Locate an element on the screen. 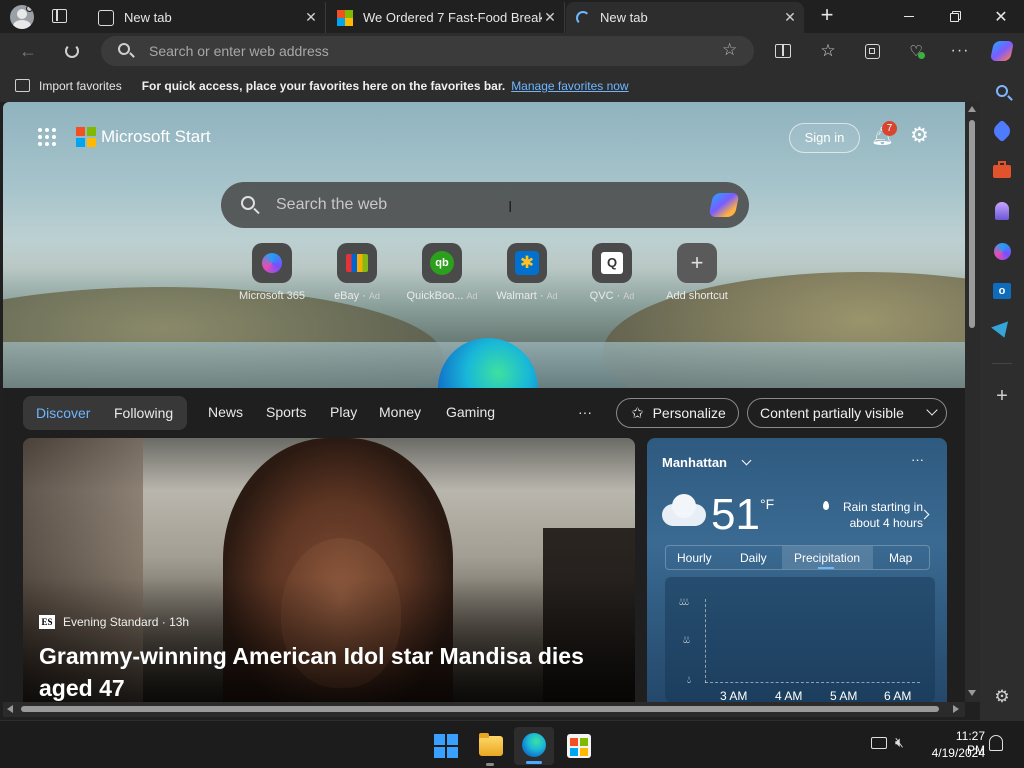  nav-gaming: Gaming is located at coordinates (470, 412).